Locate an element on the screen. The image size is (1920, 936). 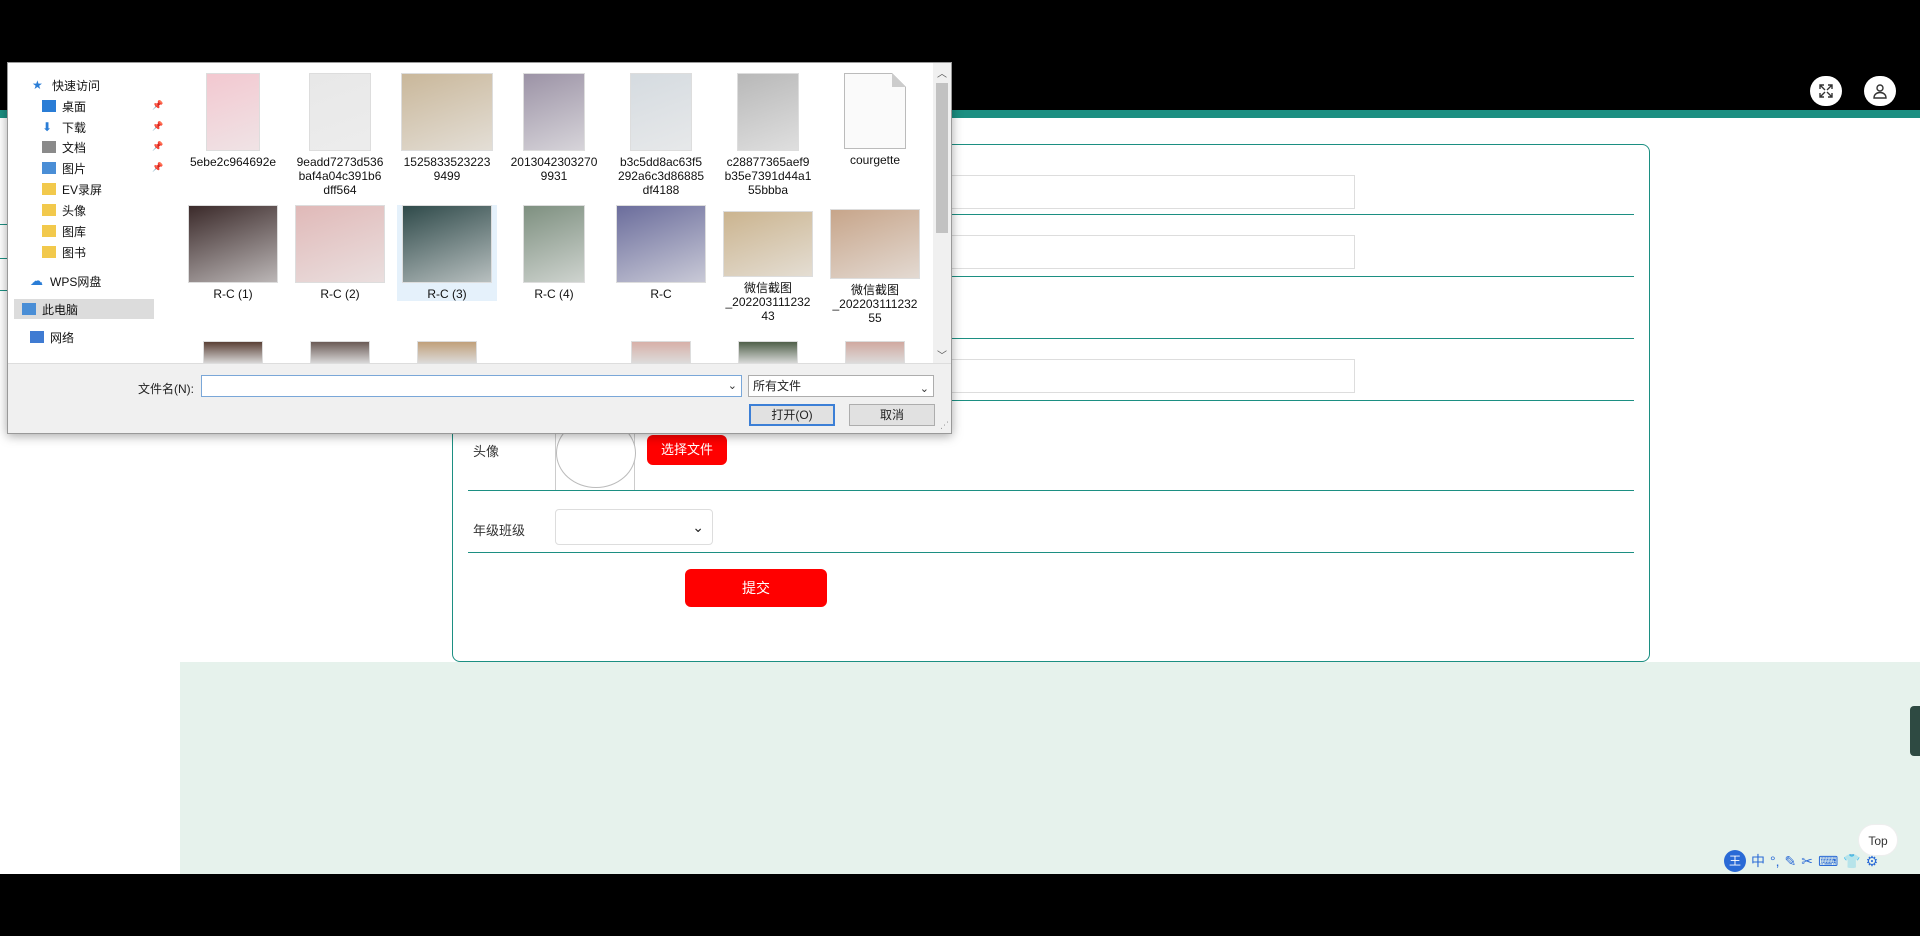
pin-icon: 📌 is located at coordinates (158, 126).